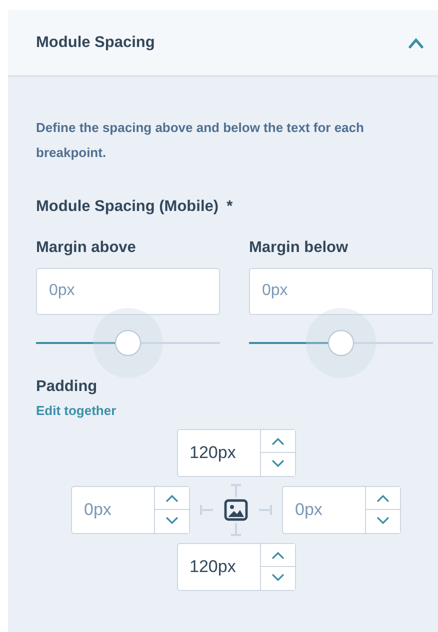  What do you see at coordinates (113, 509) in the screenshot?
I see `padding-left-input: 0px` at bounding box center [113, 509].